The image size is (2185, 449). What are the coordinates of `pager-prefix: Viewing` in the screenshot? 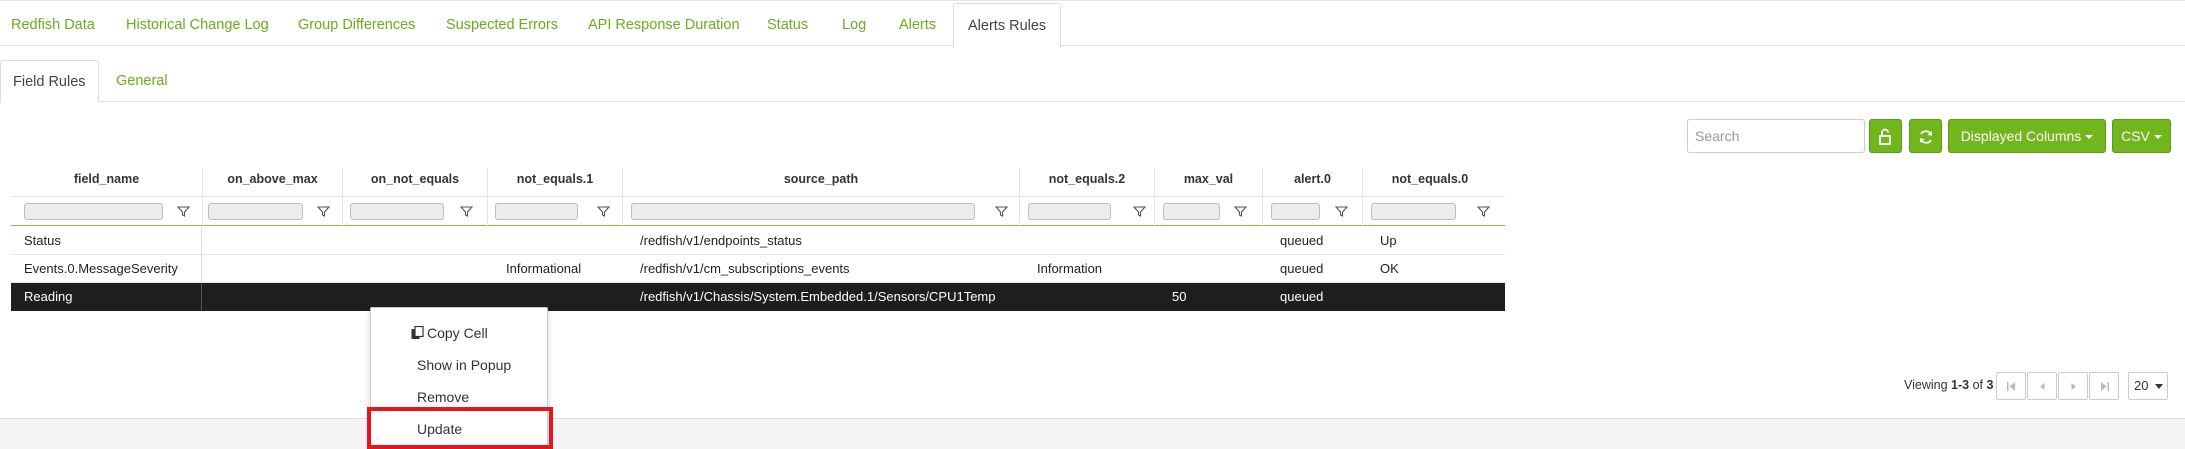 It's located at (1928, 385).